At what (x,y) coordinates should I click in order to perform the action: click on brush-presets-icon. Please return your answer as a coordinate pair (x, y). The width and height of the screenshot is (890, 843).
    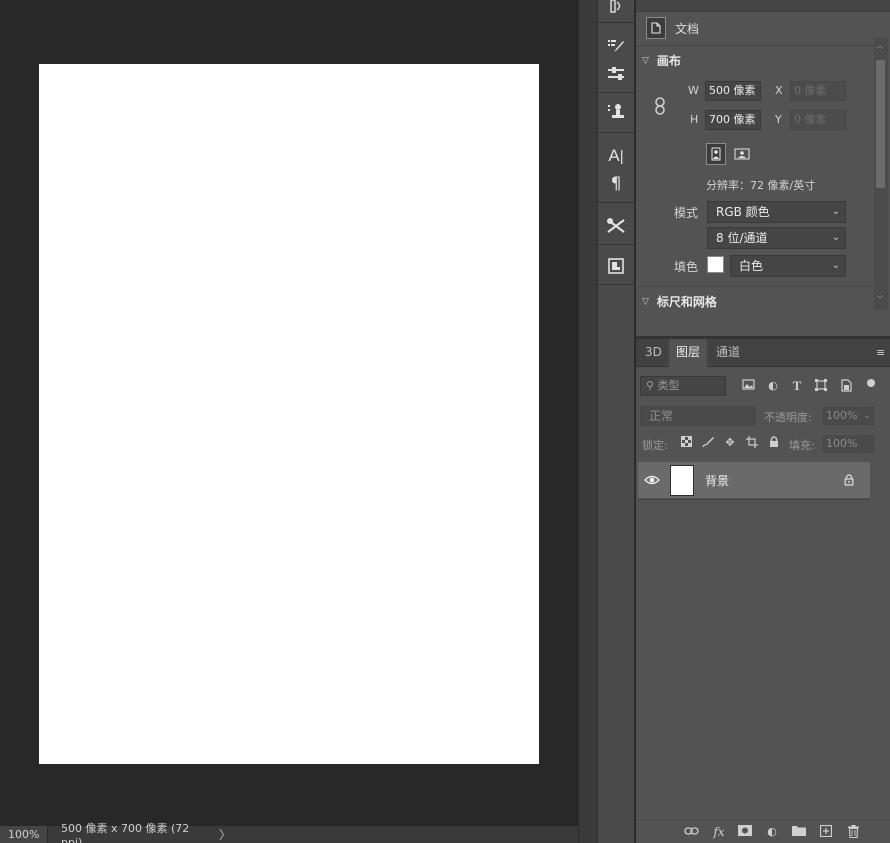
    Looking at the image, I should click on (616, 46).